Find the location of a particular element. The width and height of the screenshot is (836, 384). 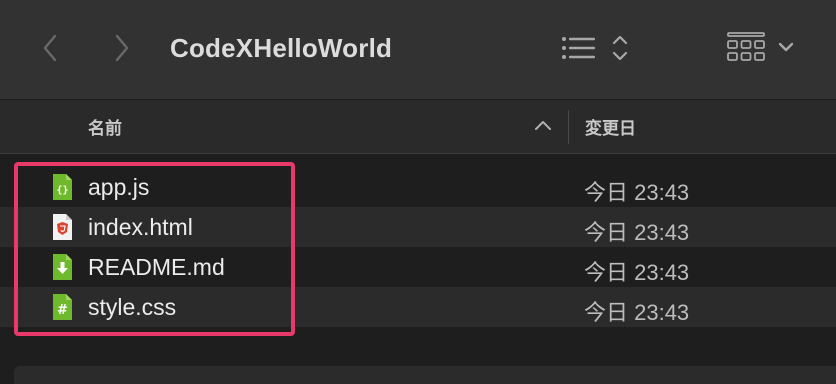

icon-grid-view-icon is located at coordinates (760, 46).